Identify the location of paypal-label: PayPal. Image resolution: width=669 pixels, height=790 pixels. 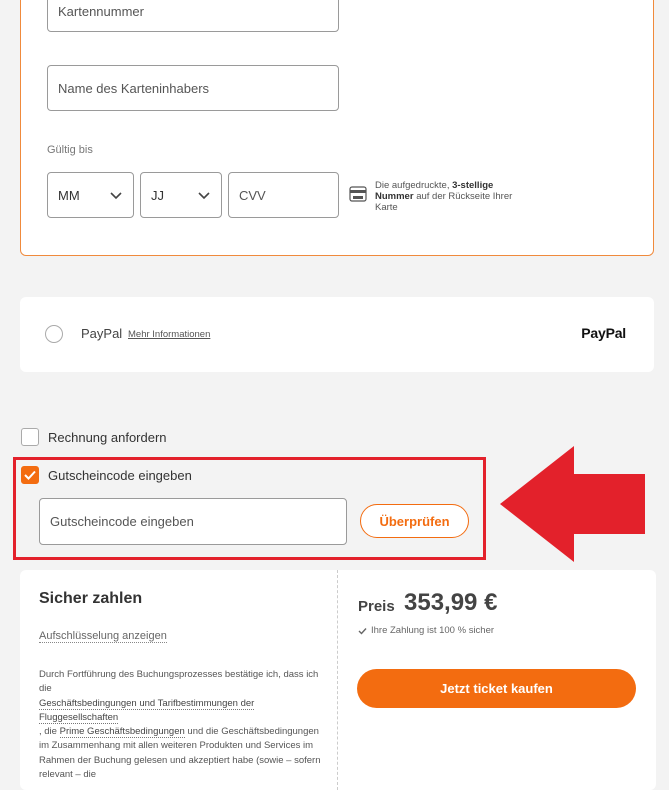
(102, 333).